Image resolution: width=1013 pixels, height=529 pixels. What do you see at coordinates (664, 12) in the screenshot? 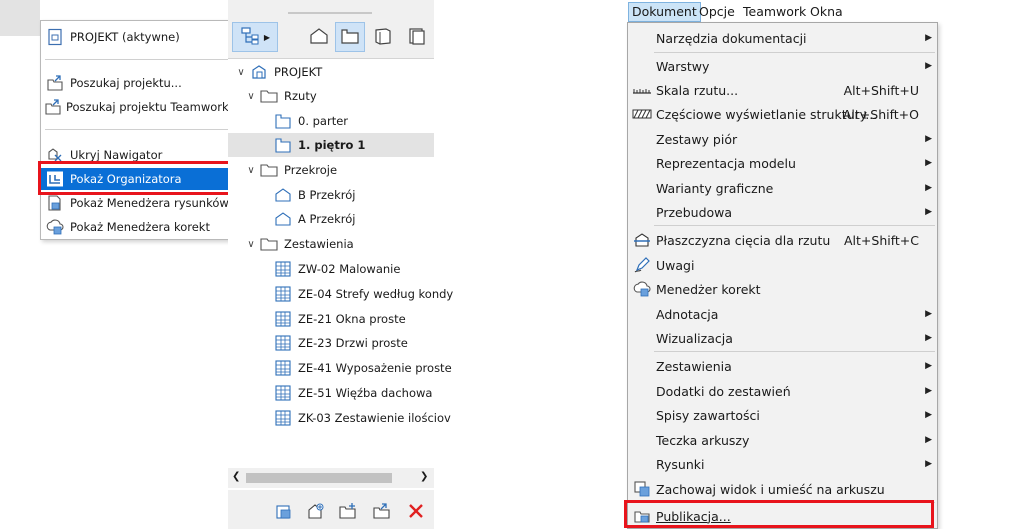
I see `menu-dokument: Dokument` at bounding box center [664, 12].